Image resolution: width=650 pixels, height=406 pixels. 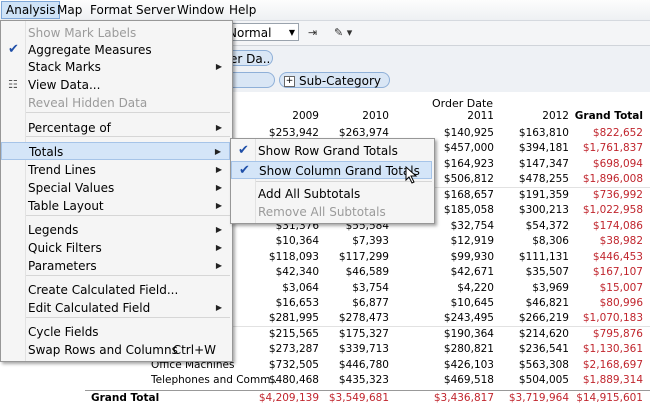 I want to click on menu-item-parameters: Parameters ▶, so click(x=115, y=266).